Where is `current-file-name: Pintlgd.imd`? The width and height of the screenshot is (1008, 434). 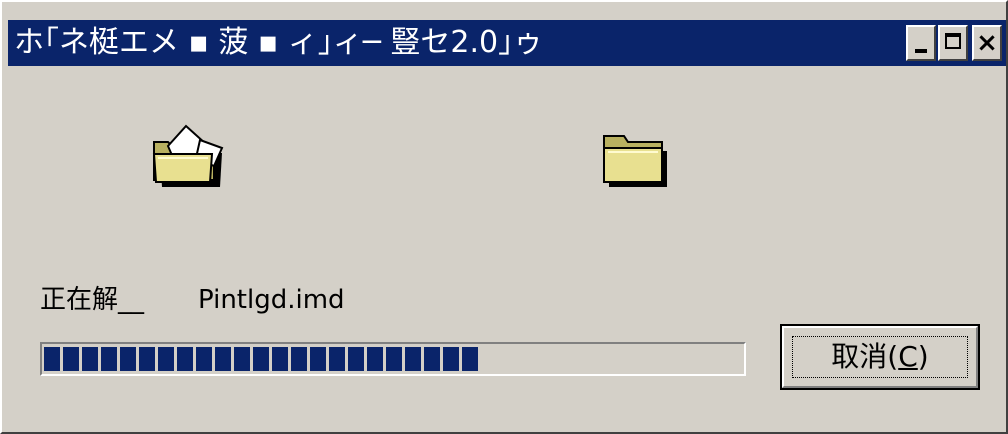
current-file-name: Pintlgd.imd is located at coordinates (271, 300).